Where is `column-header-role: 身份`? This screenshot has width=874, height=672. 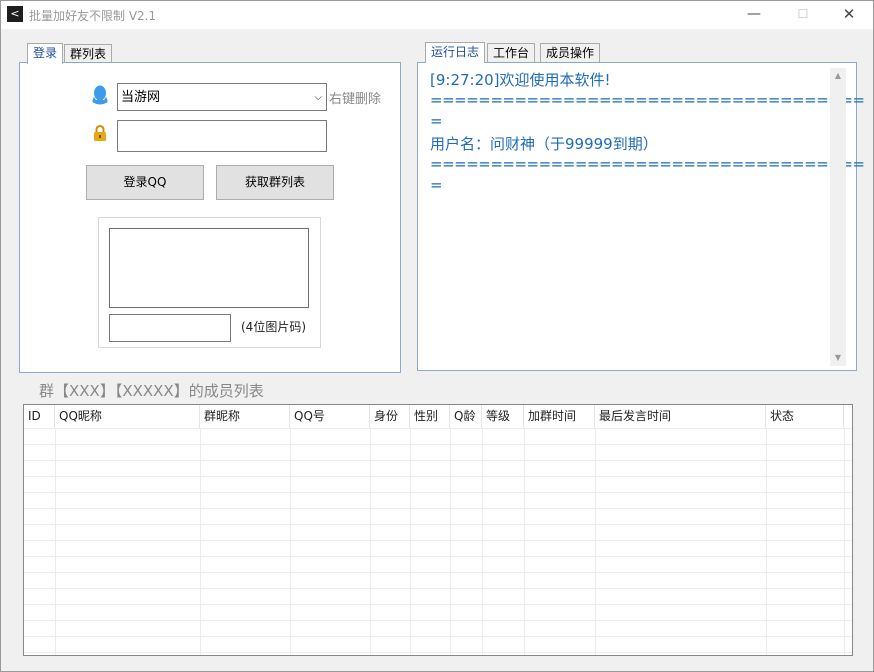 column-header-role: 身份 is located at coordinates (390, 416).